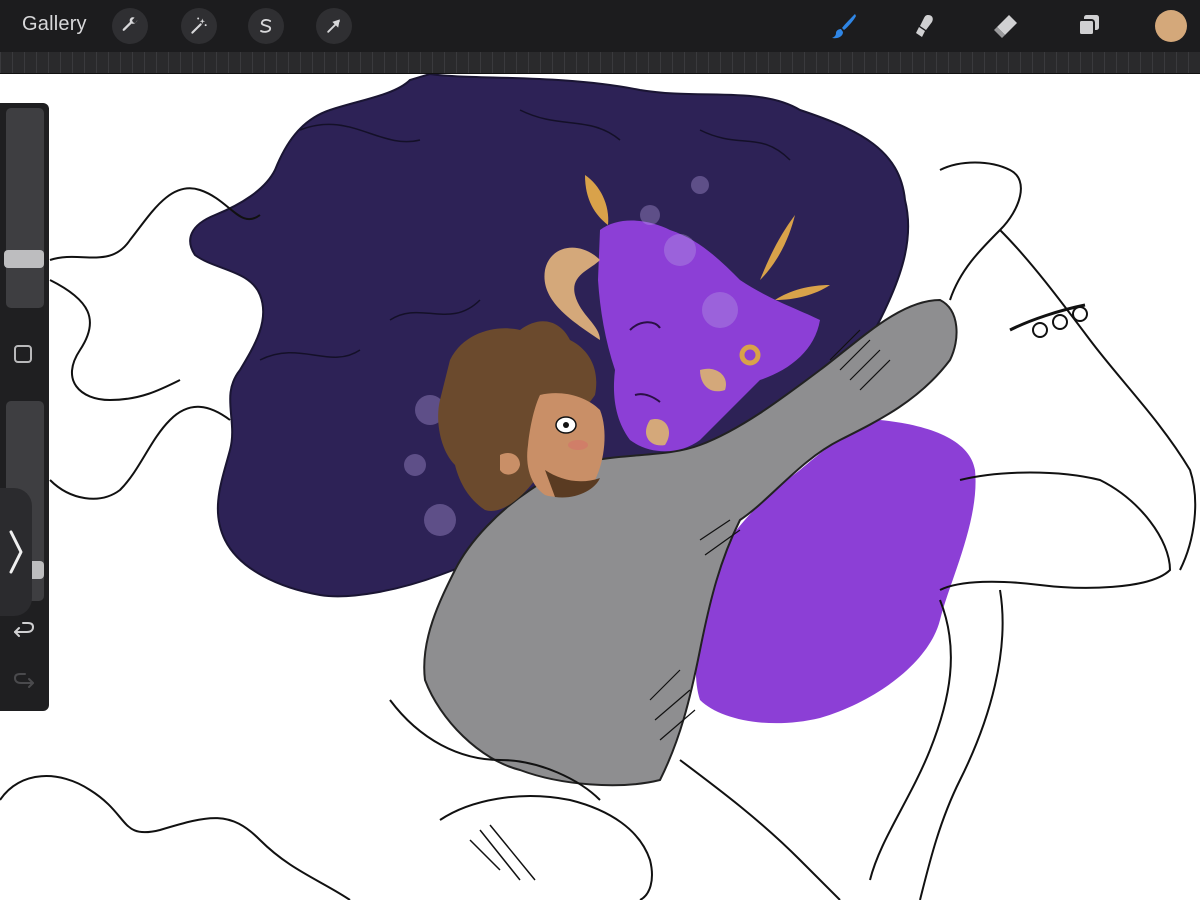 The height and width of the screenshot is (900, 1200). What do you see at coordinates (1171, 26) in the screenshot?
I see `color-picker-button` at bounding box center [1171, 26].